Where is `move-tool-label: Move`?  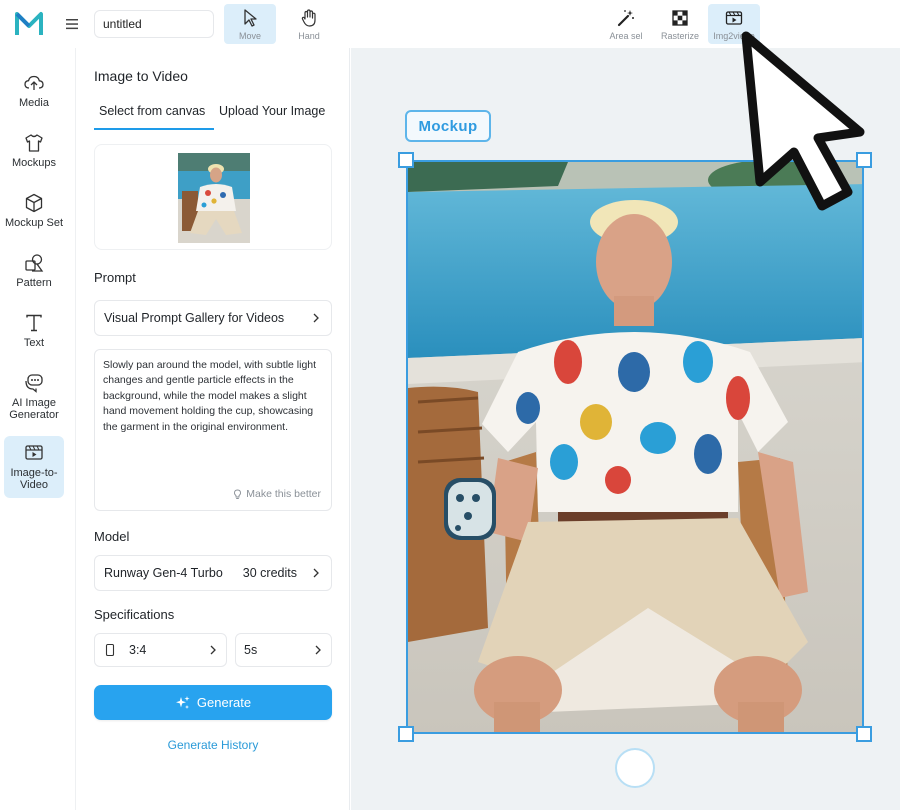
move-tool-label: Move is located at coordinates (249, 36).